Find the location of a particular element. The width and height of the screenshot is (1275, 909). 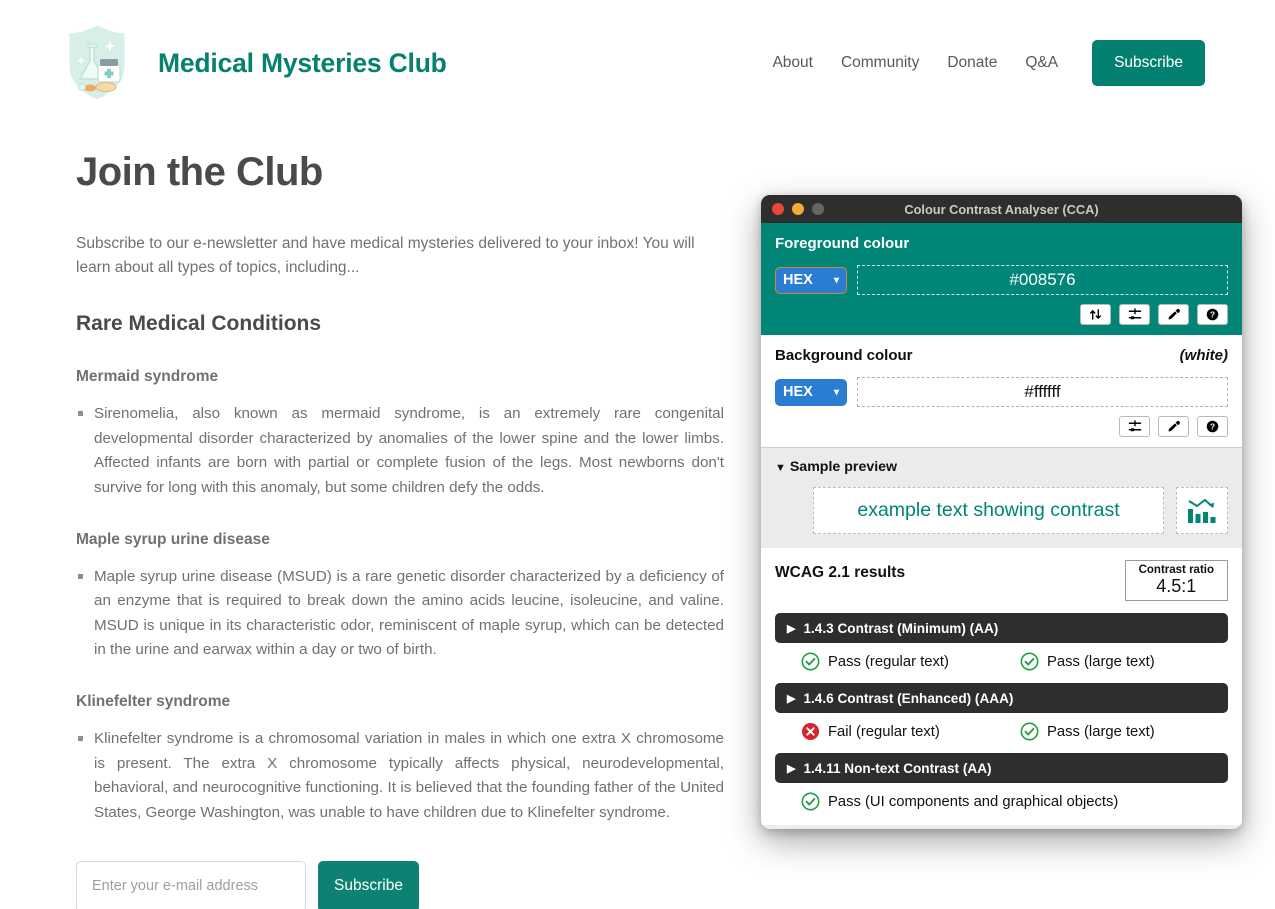

result-regular-text: Pass (regular text) is located at coordinates (910, 661).